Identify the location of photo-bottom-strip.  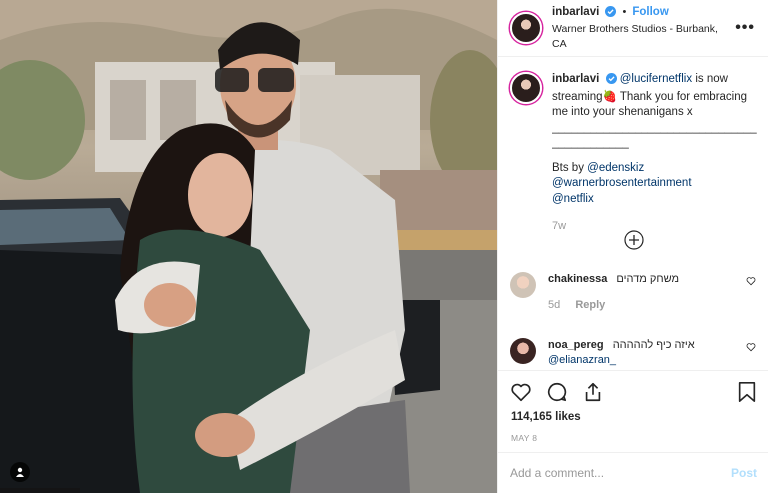
(40, 490).